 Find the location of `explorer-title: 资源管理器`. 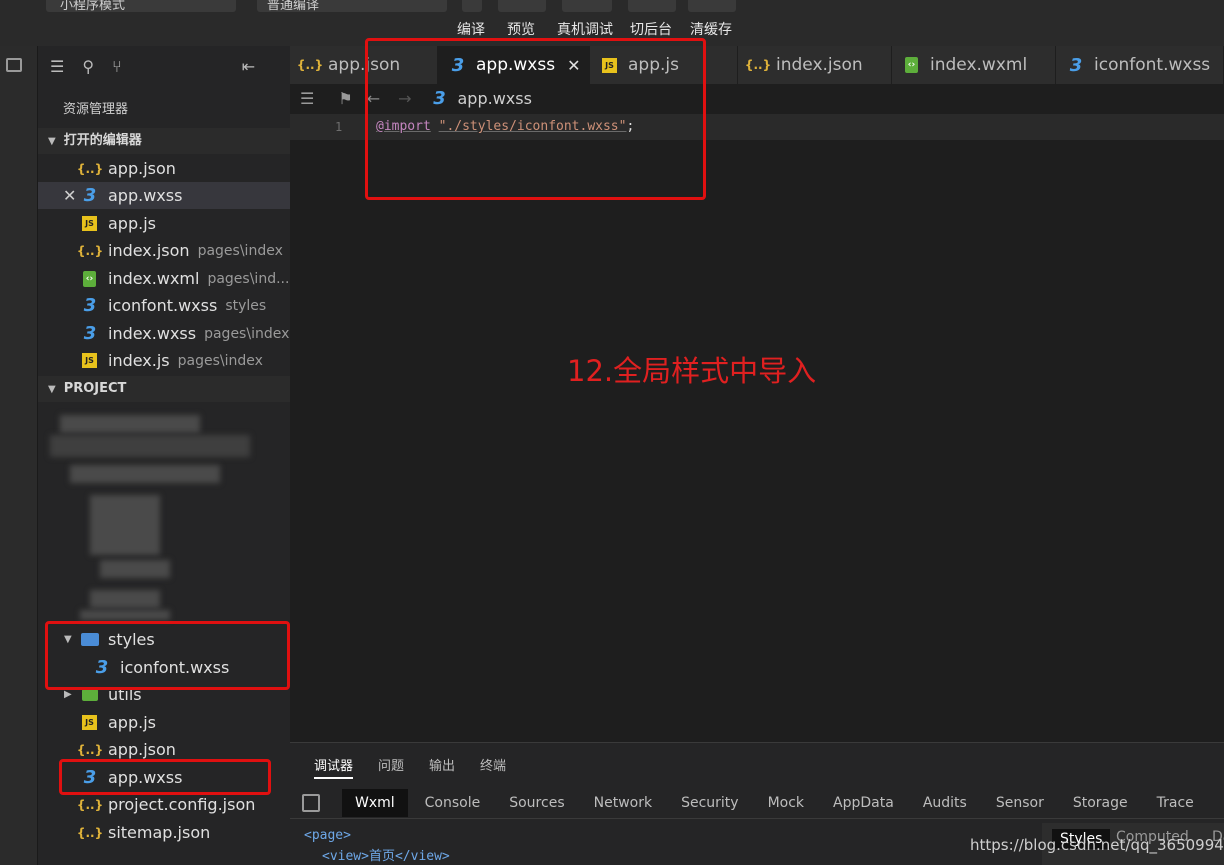

explorer-title: 资源管理器 is located at coordinates (96, 109).